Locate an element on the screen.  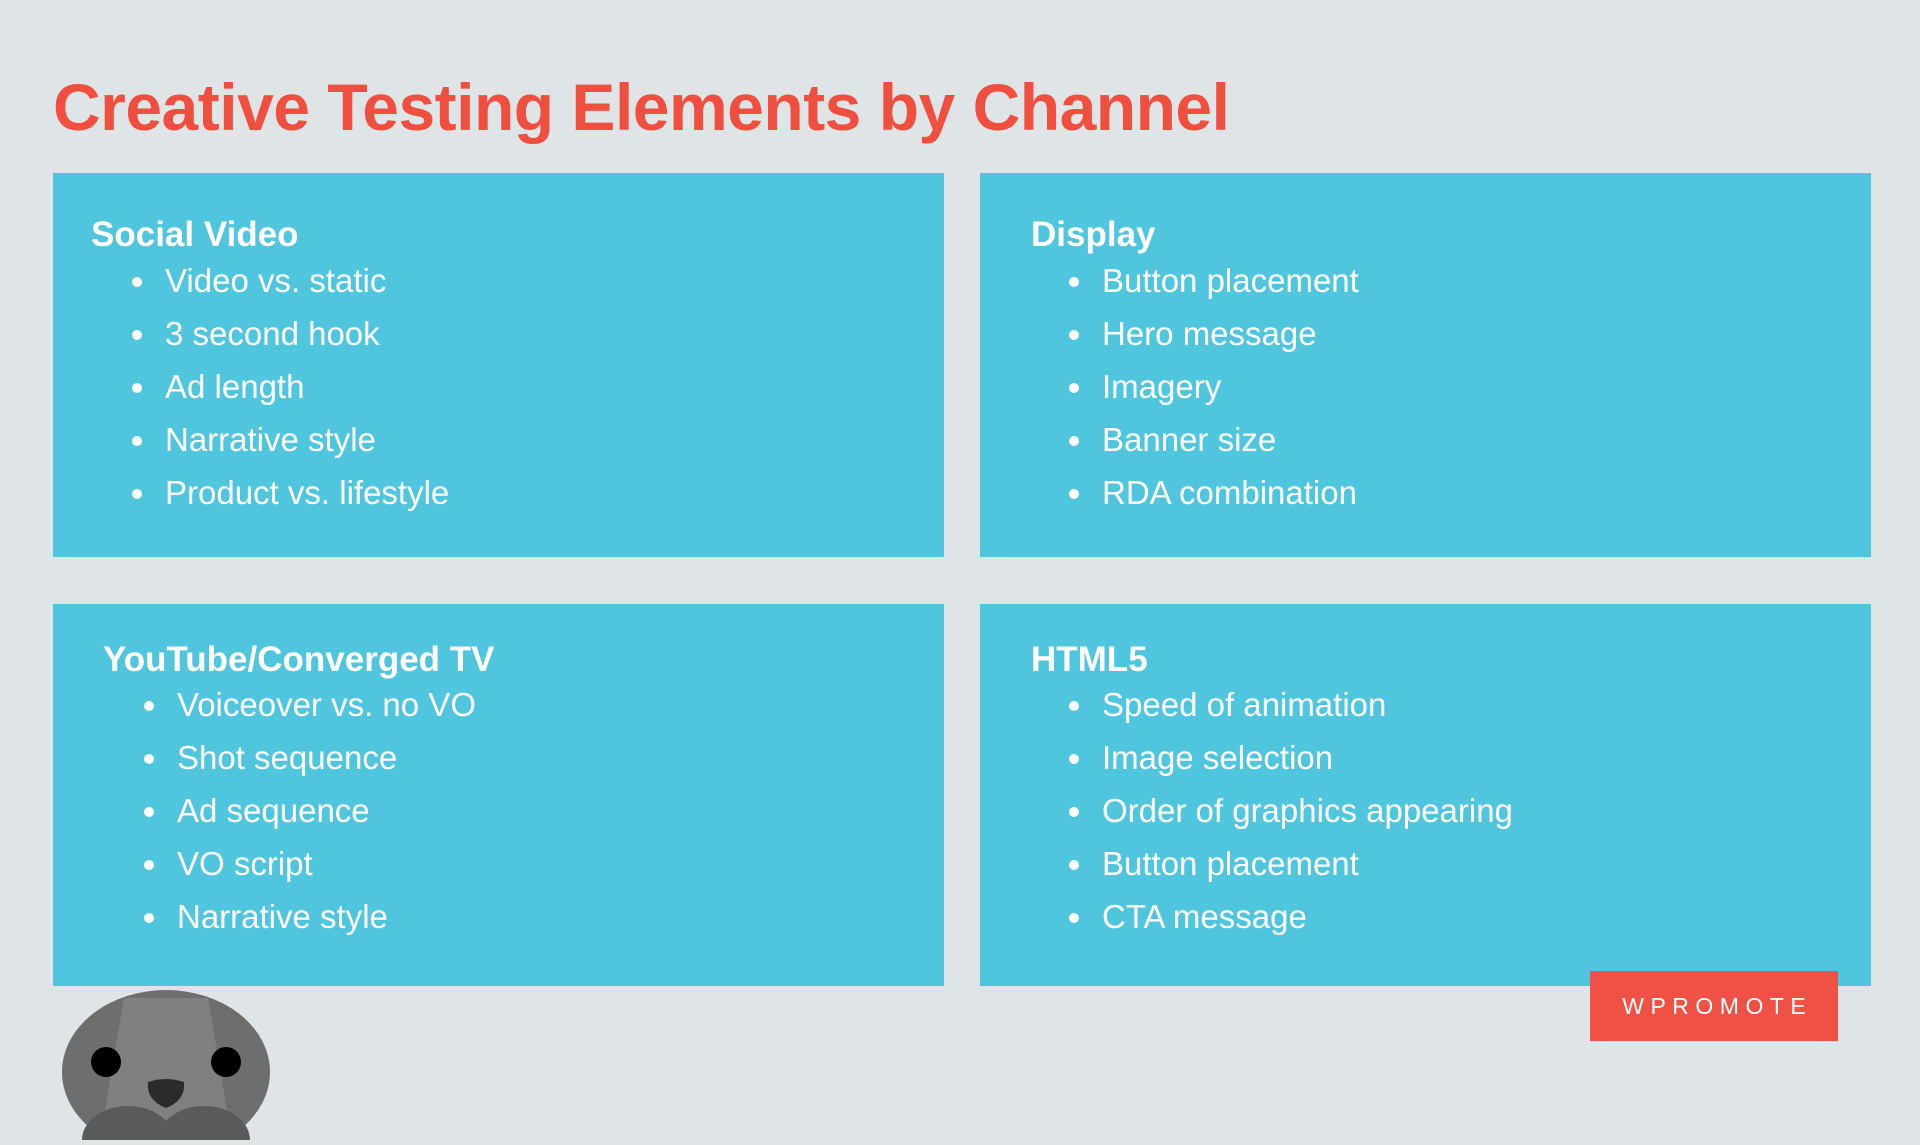
card-heading: YouTube/Converged TV is located at coordinates (299, 659).